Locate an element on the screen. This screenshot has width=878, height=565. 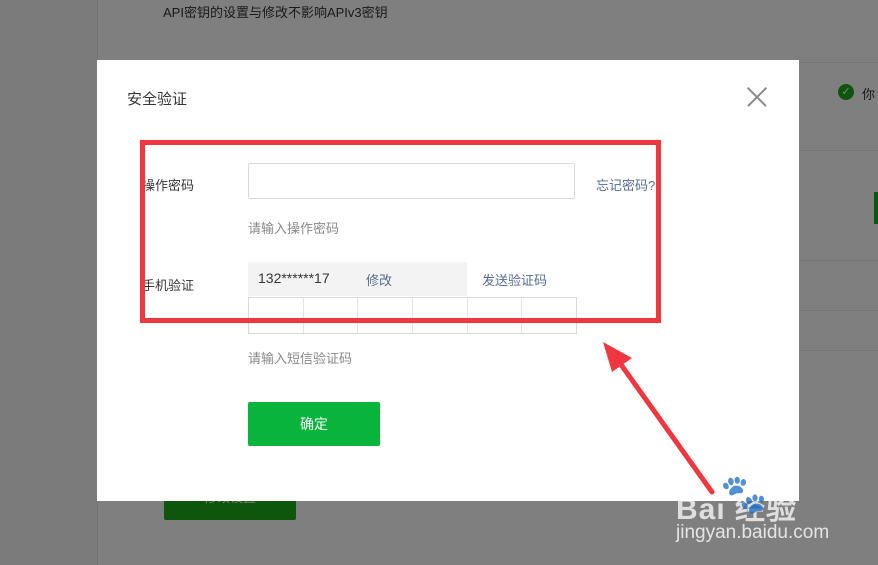
watermark-url: jingyan.baidu.com is located at coordinates (753, 532).